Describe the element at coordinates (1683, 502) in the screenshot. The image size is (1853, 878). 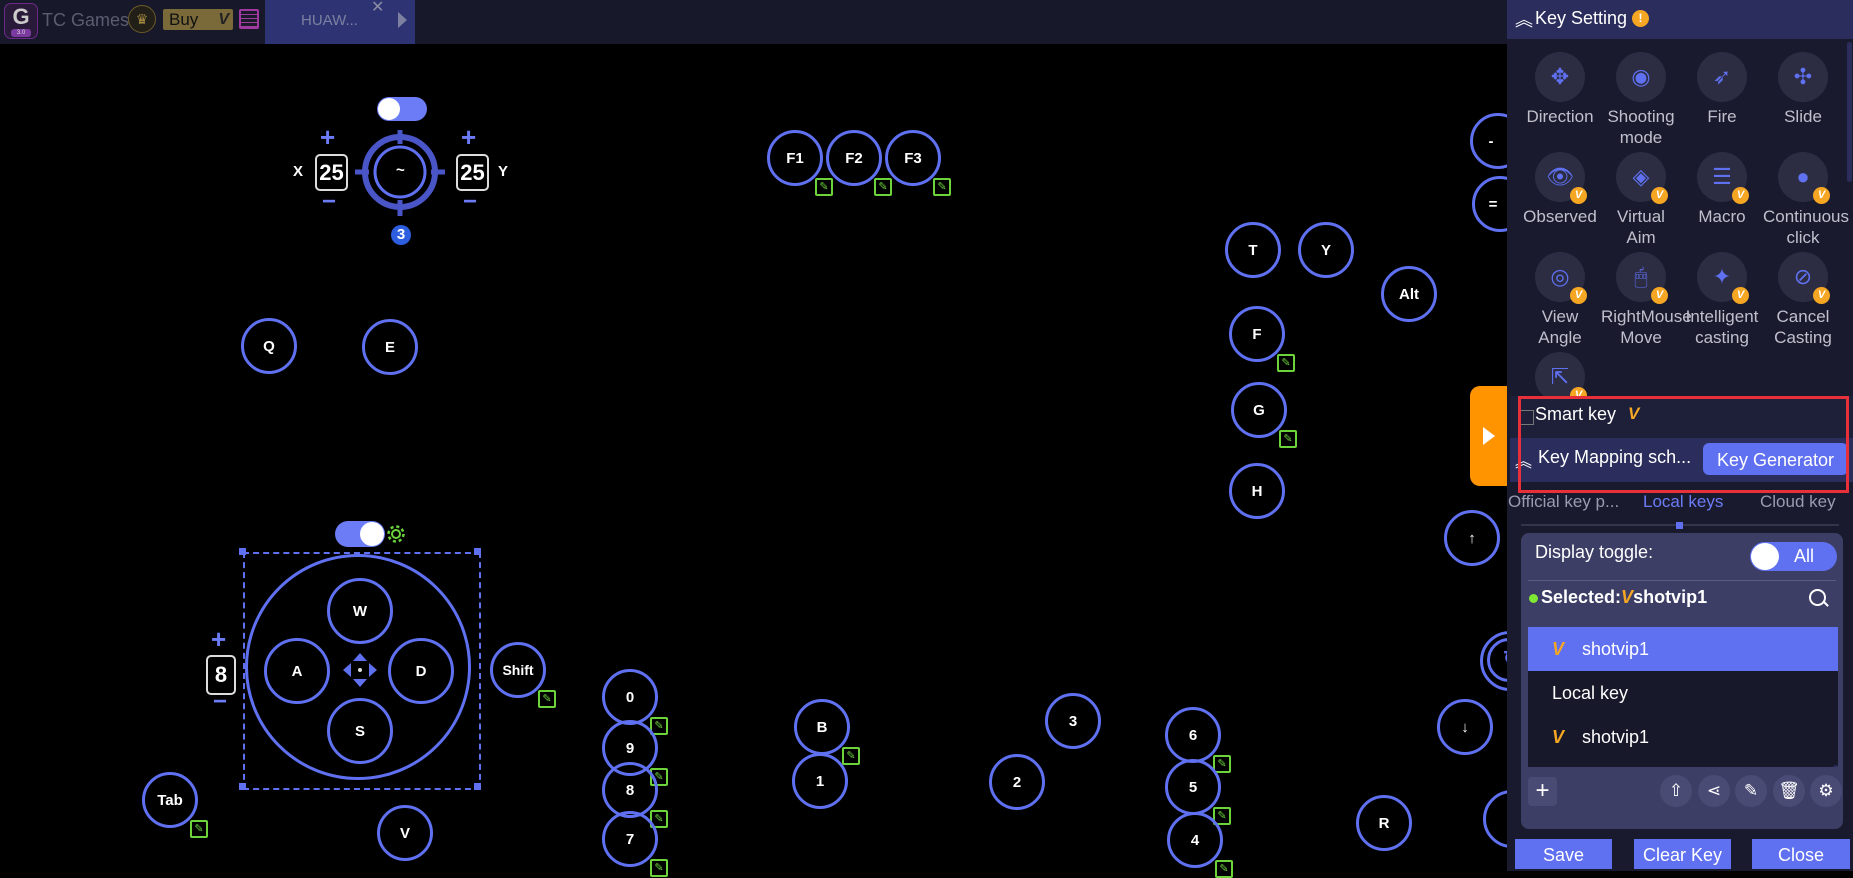
I see `tab-local-keys: Local keys` at that location.